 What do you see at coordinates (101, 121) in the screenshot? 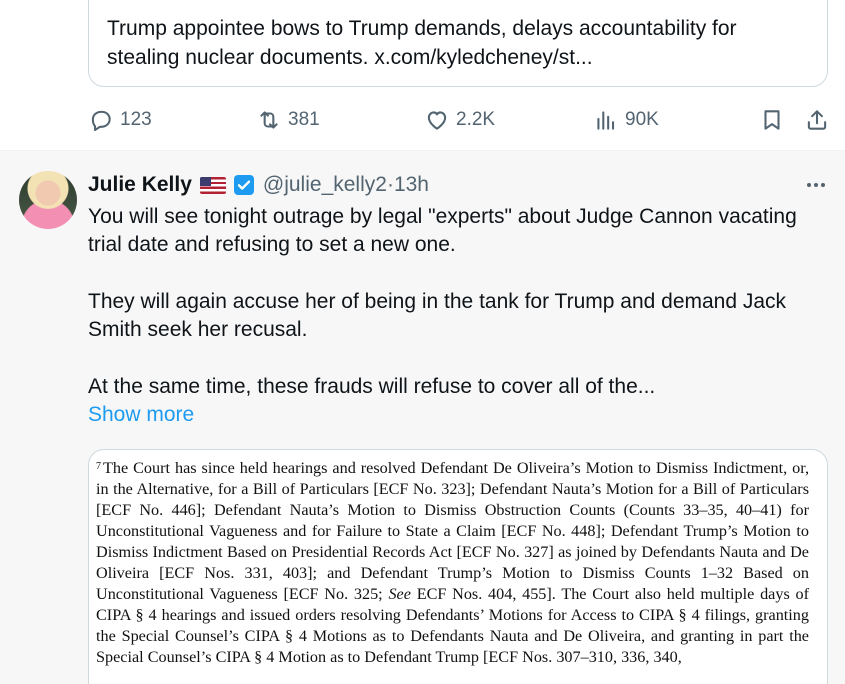
I see `reply-icon` at bounding box center [101, 121].